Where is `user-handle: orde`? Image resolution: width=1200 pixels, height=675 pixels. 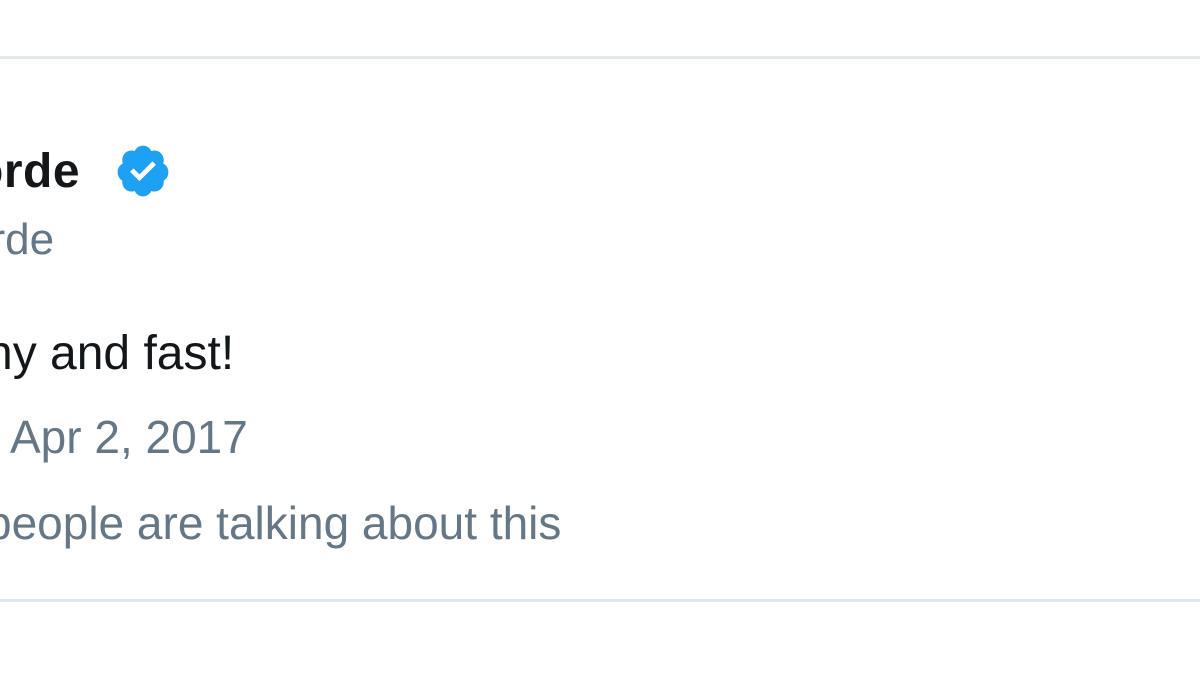
user-handle: orde is located at coordinates (27, 240).